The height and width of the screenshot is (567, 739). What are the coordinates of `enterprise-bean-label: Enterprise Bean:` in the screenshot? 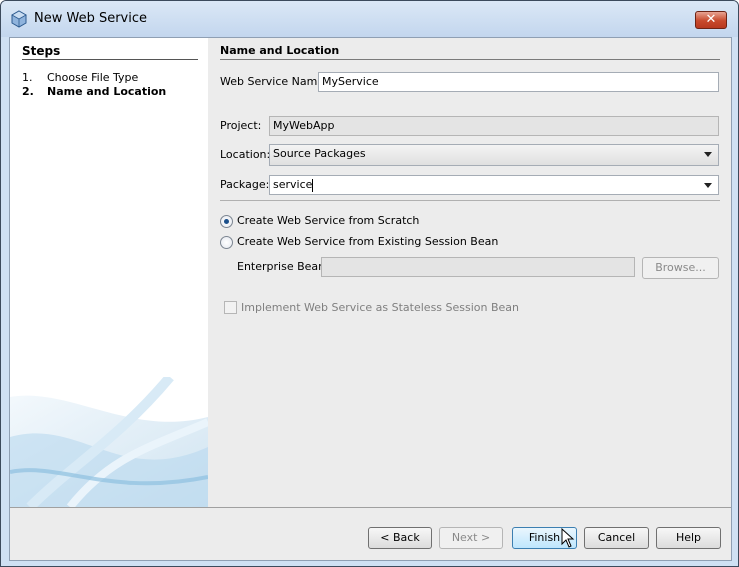 It's located at (283, 266).